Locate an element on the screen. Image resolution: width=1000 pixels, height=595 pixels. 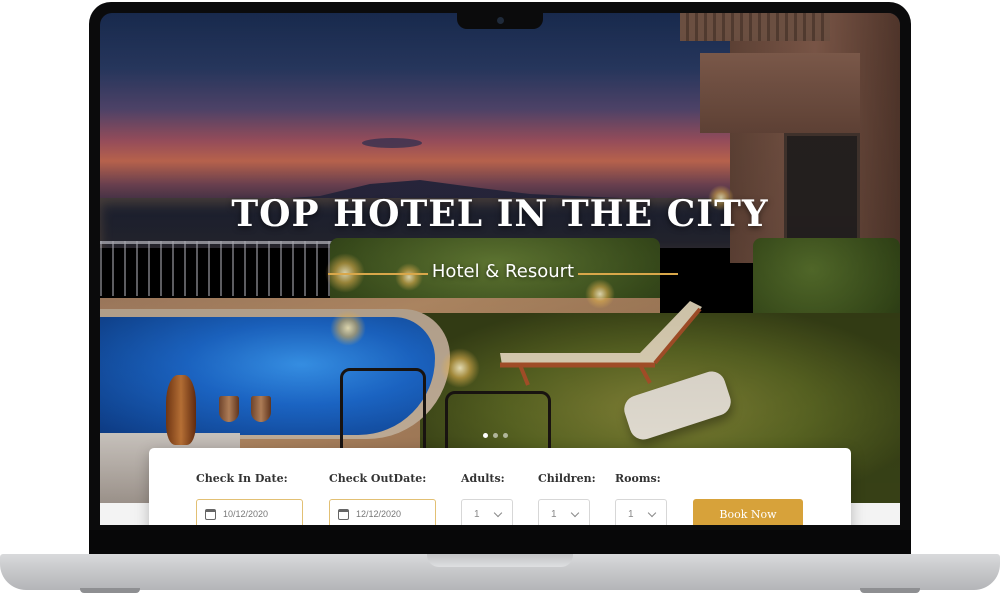
laptop-notch is located at coordinates (500, 20).